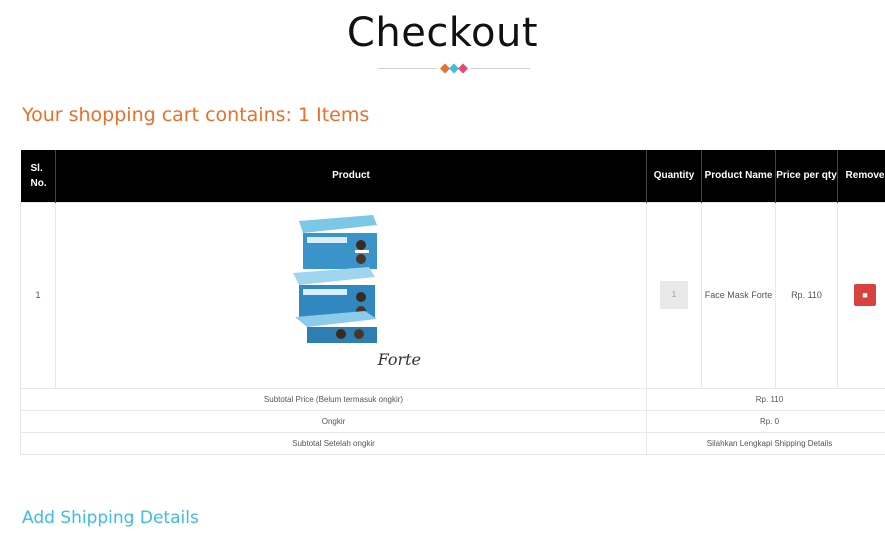 The height and width of the screenshot is (540, 885). I want to click on title-divider, so click(454, 68).